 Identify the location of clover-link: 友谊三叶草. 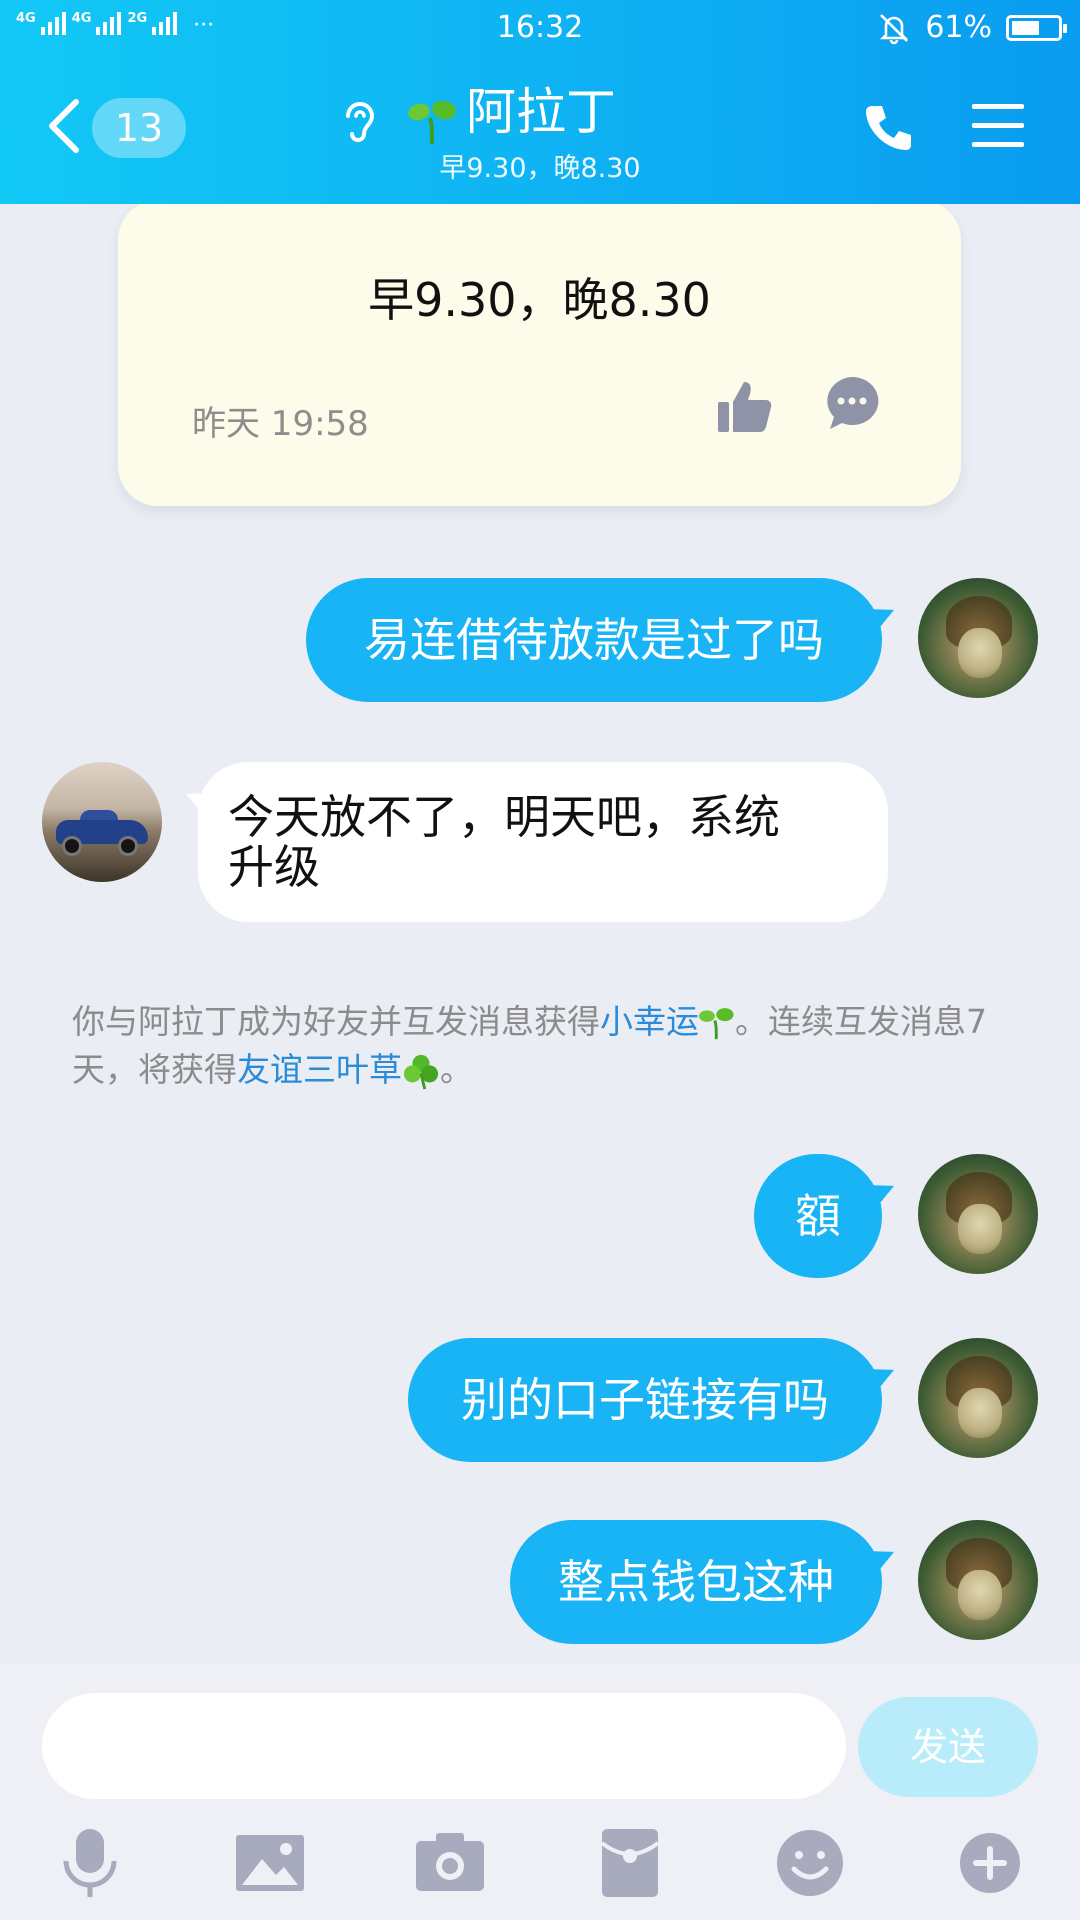
(319, 1069).